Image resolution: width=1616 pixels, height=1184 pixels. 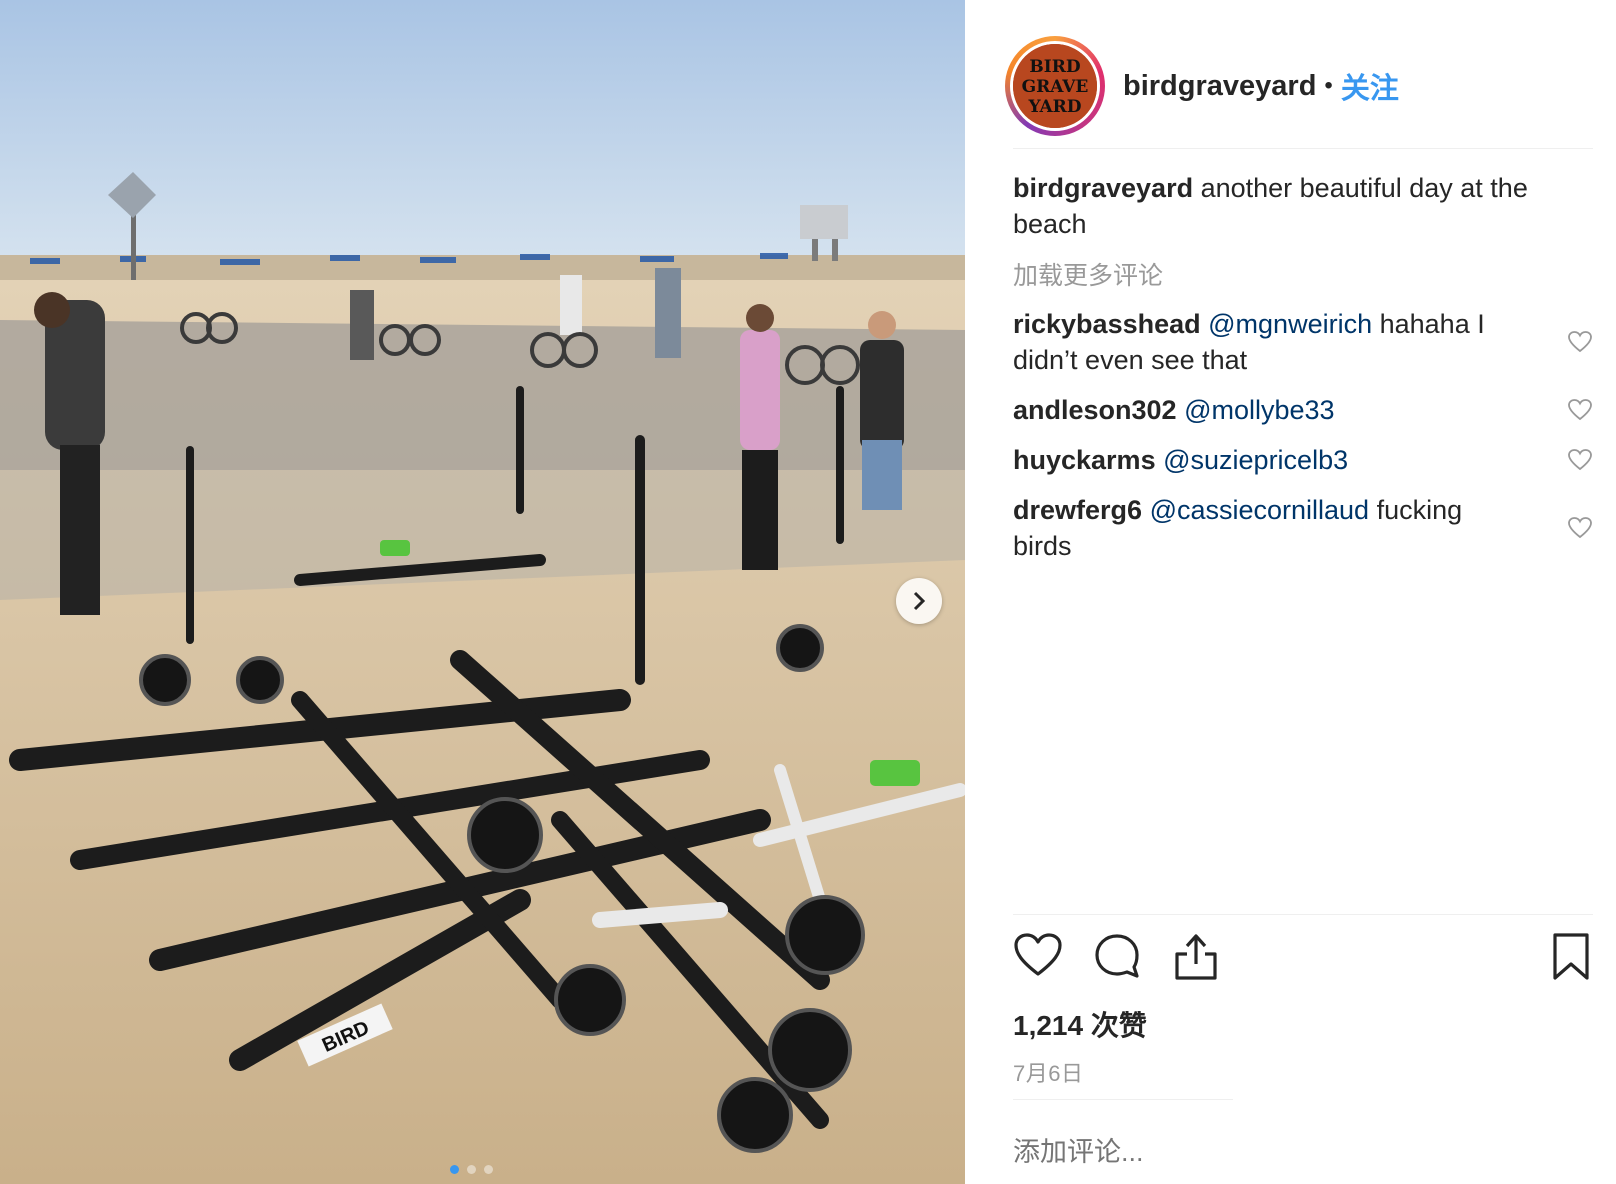 I want to click on svg-text: YARD, so click(x=1054, y=107).